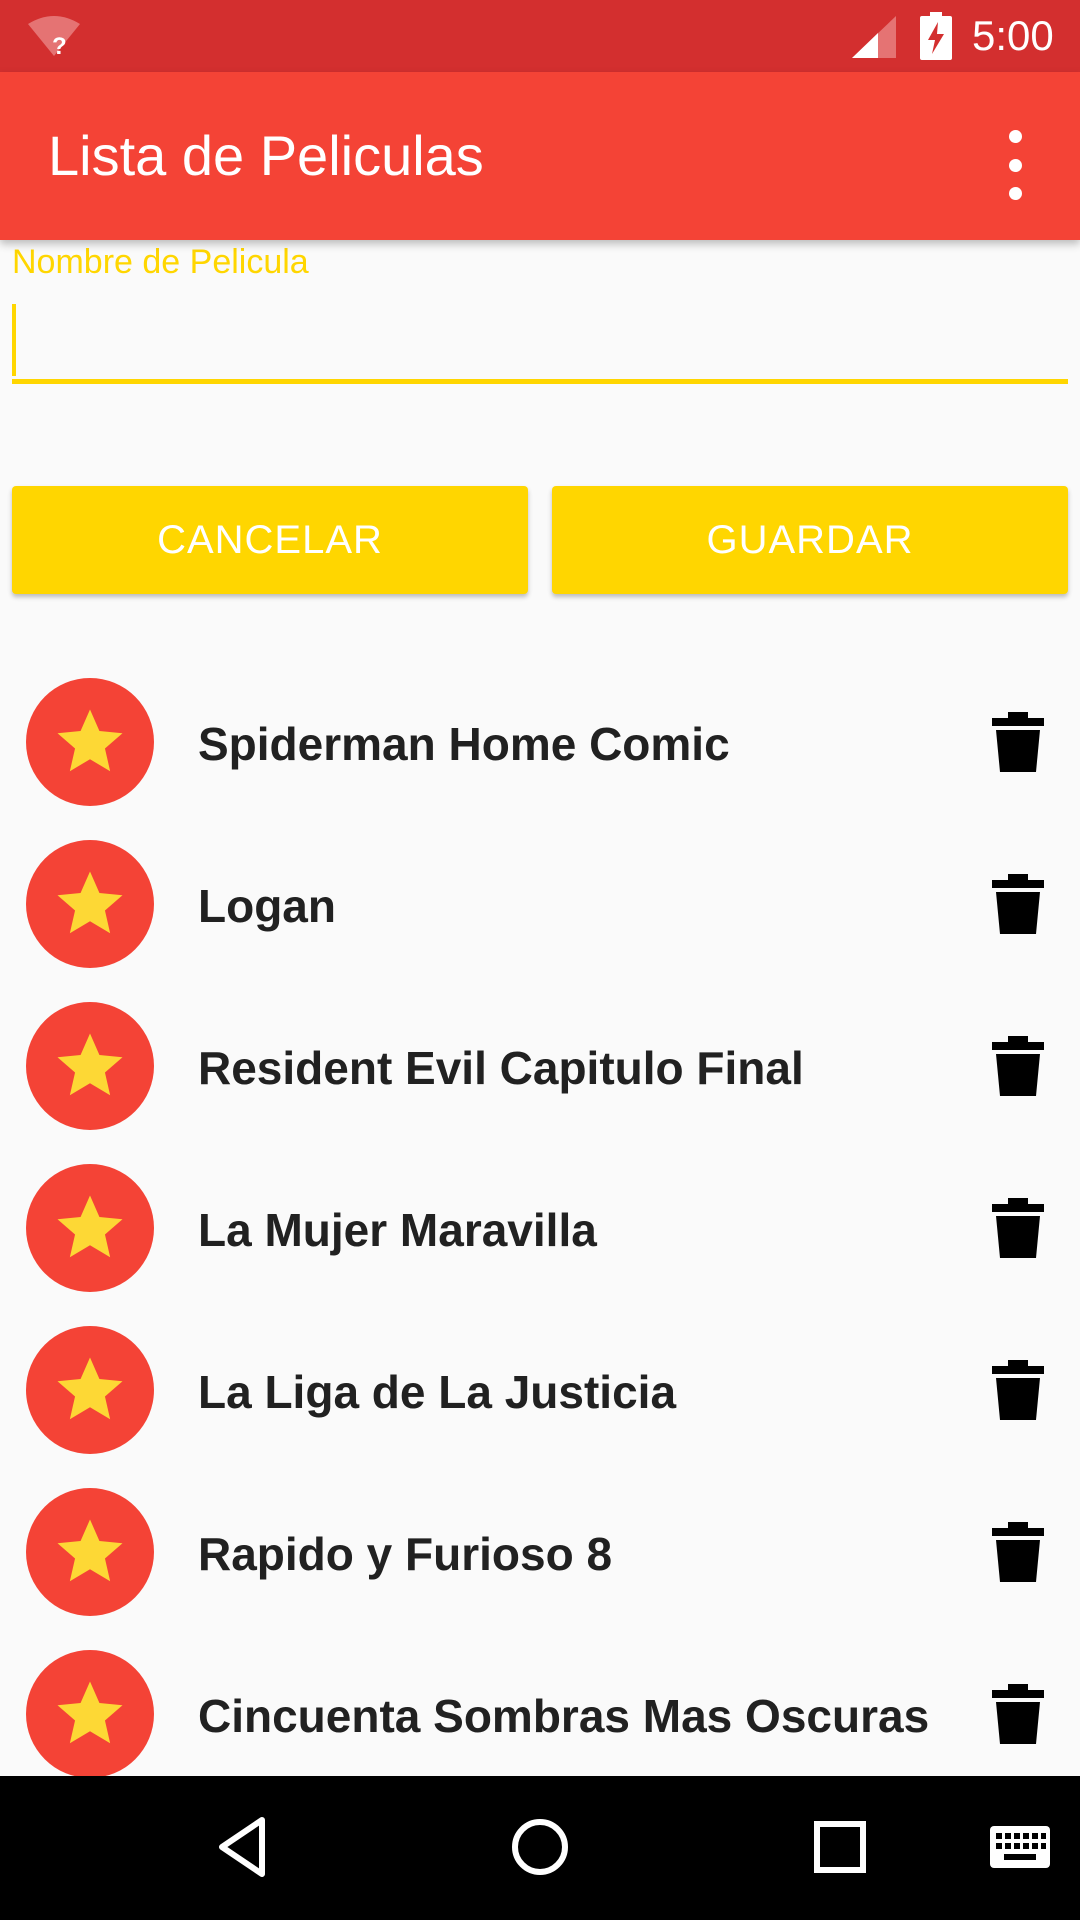 The height and width of the screenshot is (1920, 1080). I want to click on status-time: 5:00, so click(1013, 35).